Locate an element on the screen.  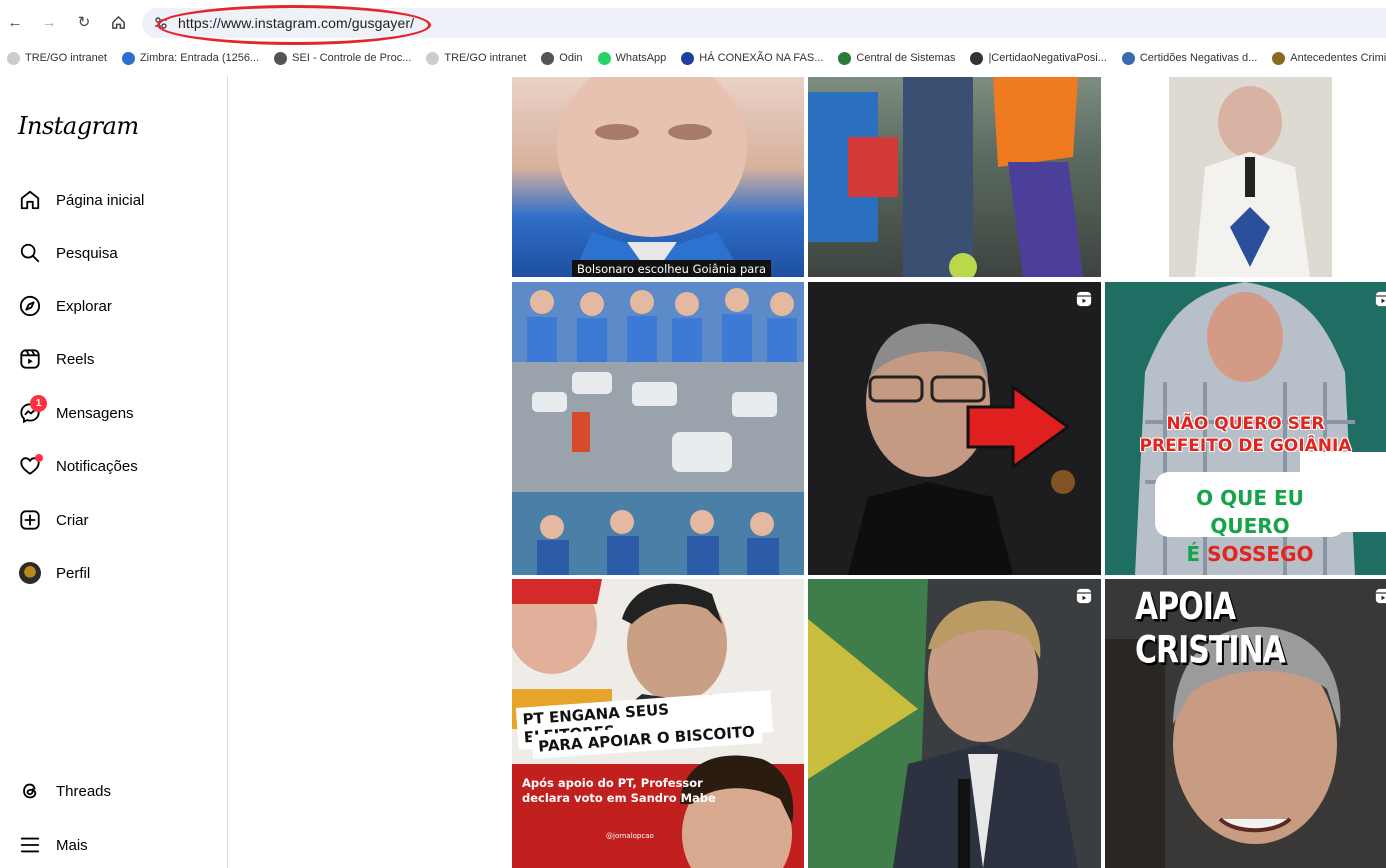
nav-create: Criar is located at coordinates (118, 520).